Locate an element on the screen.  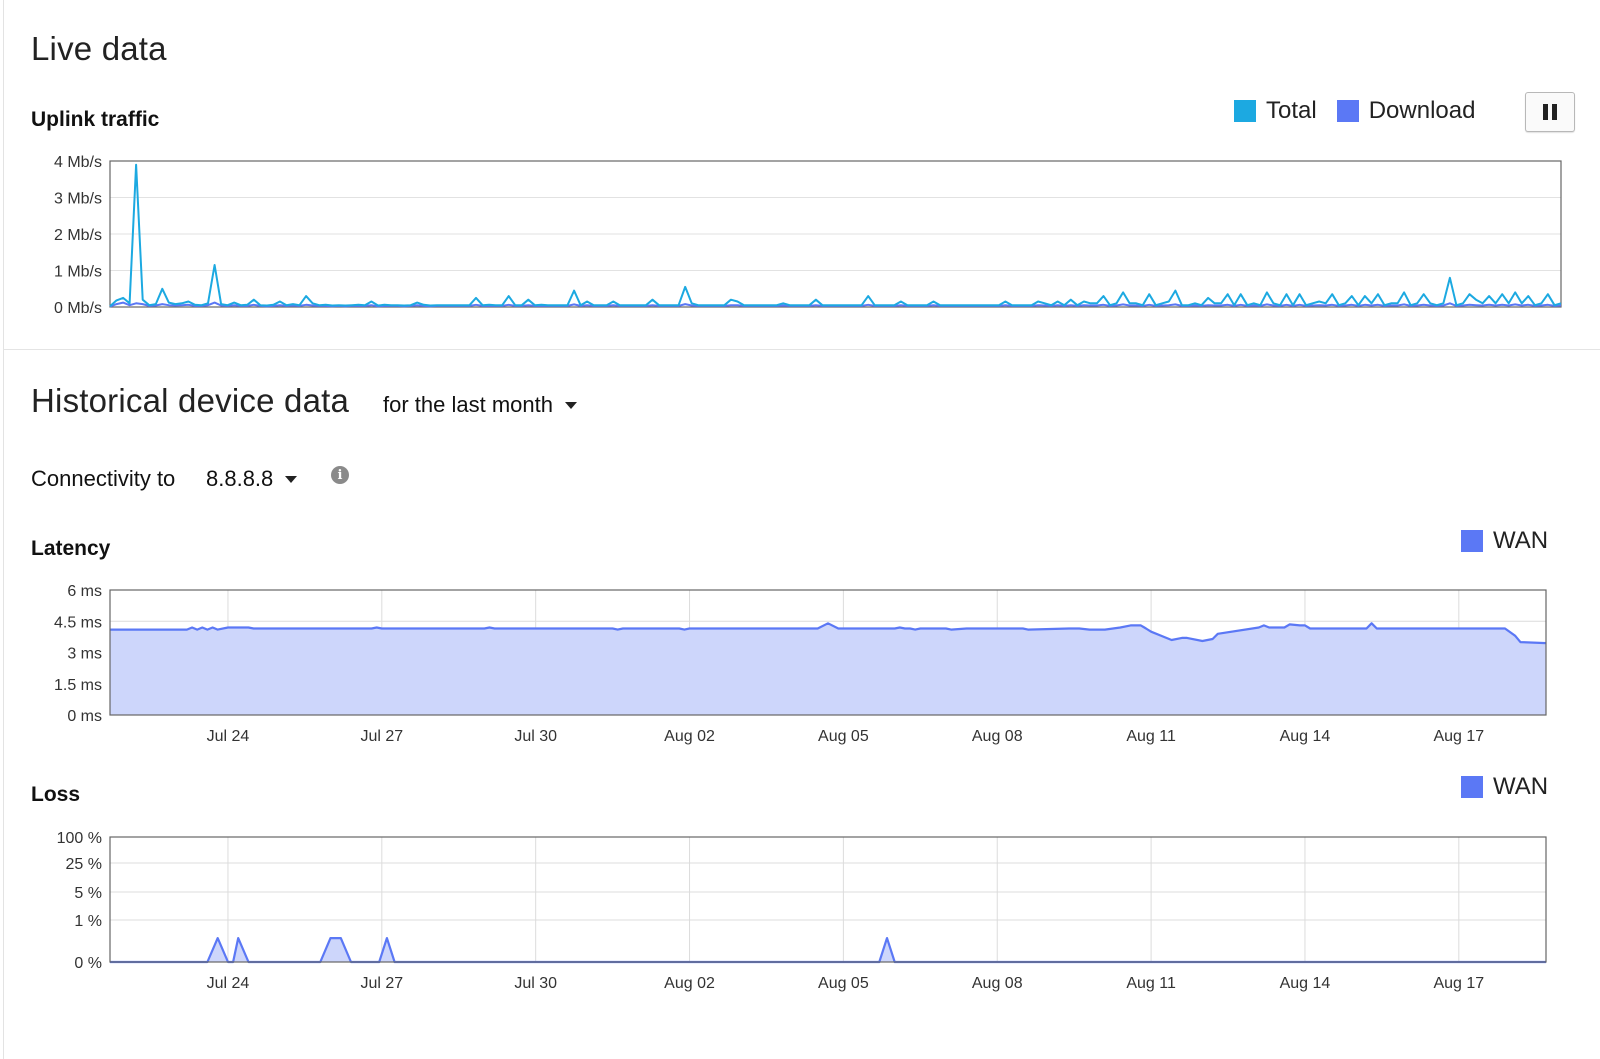
y-tick-label: 1 % is located at coordinates (88, 921).